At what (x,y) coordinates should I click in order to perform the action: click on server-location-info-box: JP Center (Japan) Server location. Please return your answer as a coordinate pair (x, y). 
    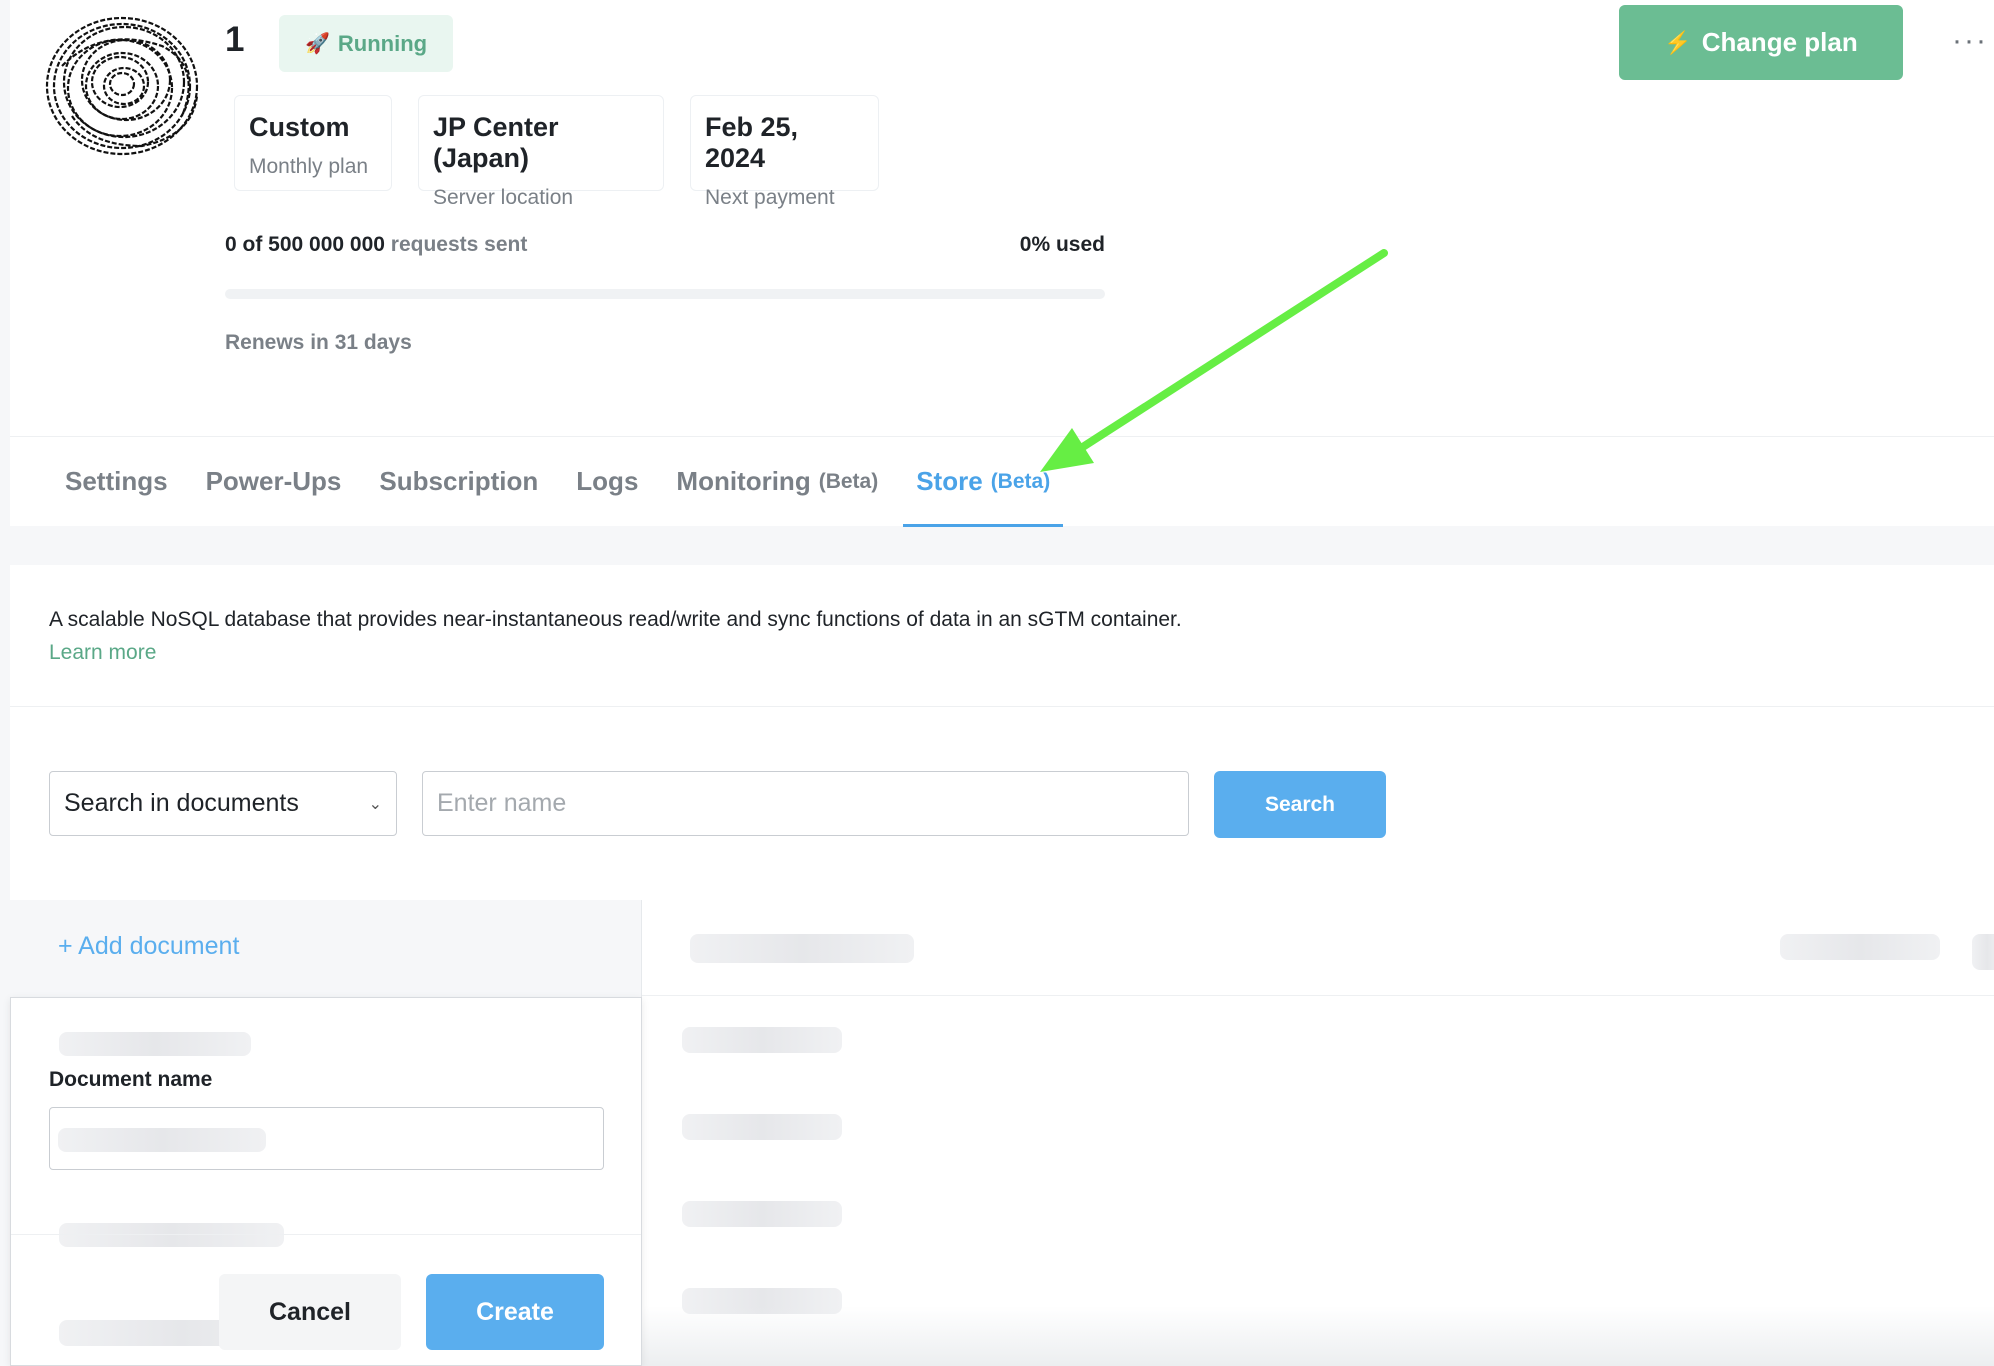
    Looking at the image, I should click on (541, 152).